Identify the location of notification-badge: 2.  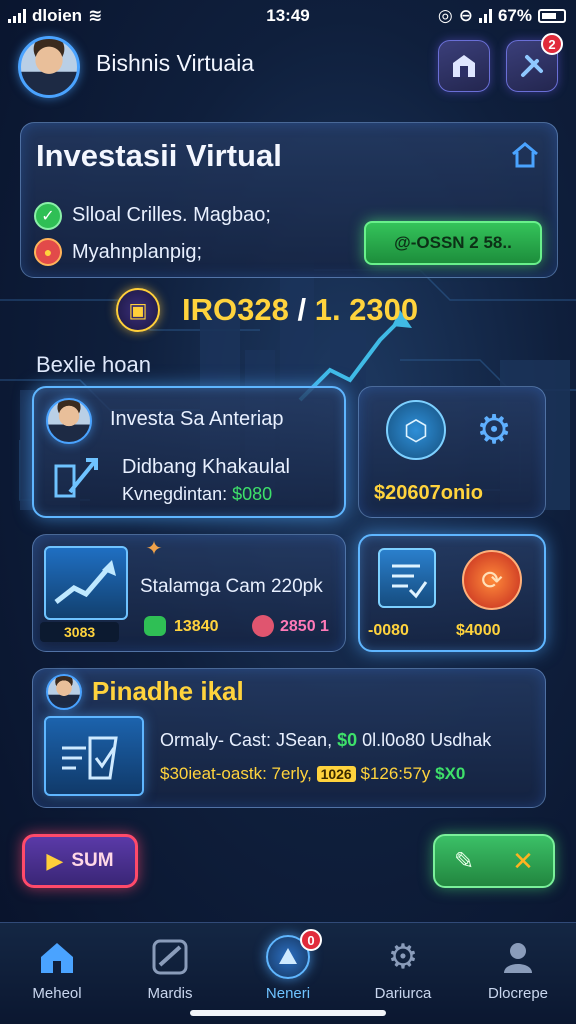
(552, 44).